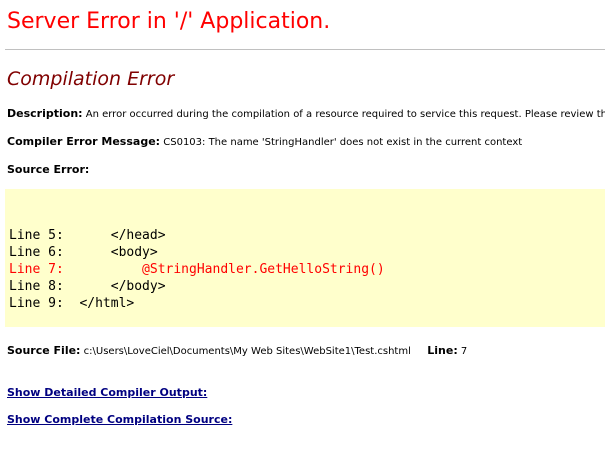  Describe the element at coordinates (119, 419) in the screenshot. I see `show-complete-compilation-source-link: Show Complete Compilation Source:` at that location.